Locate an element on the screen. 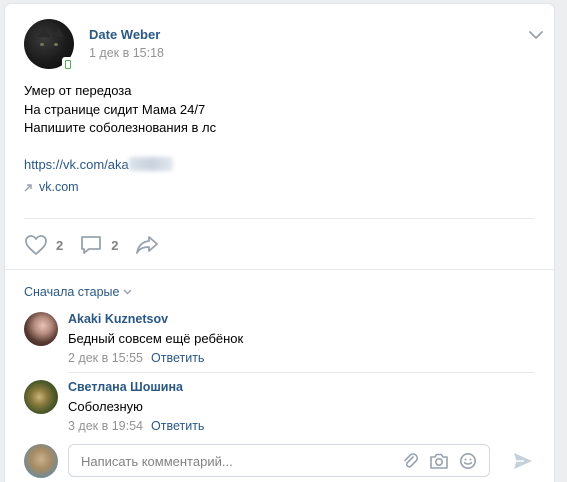 The height and width of the screenshot is (482, 567). post-header: Date Weber 1 дек в 15:18 is located at coordinates (284, 45).